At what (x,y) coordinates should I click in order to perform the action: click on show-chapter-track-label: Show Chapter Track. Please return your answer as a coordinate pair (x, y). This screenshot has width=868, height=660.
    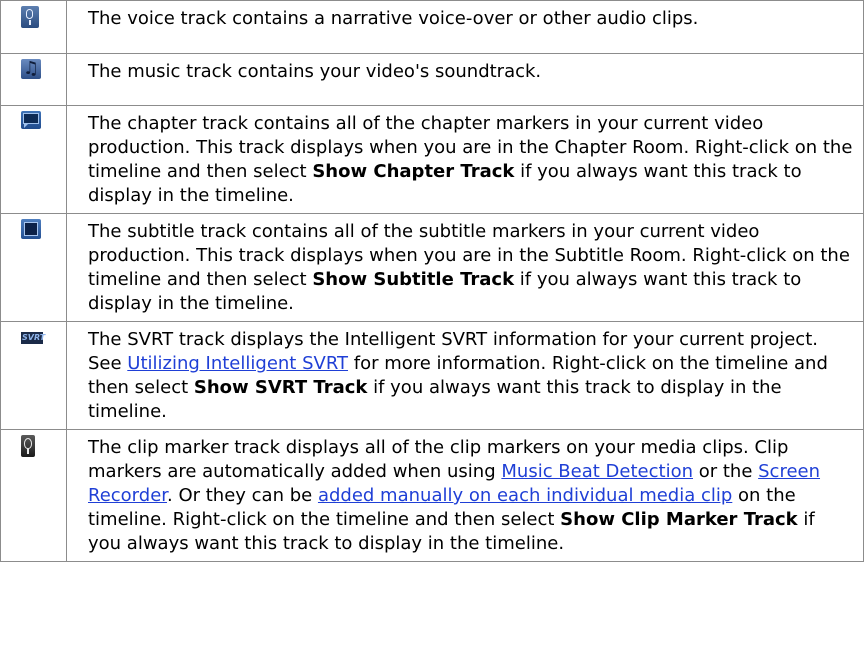
    Looking at the image, I should click on (413, 171).